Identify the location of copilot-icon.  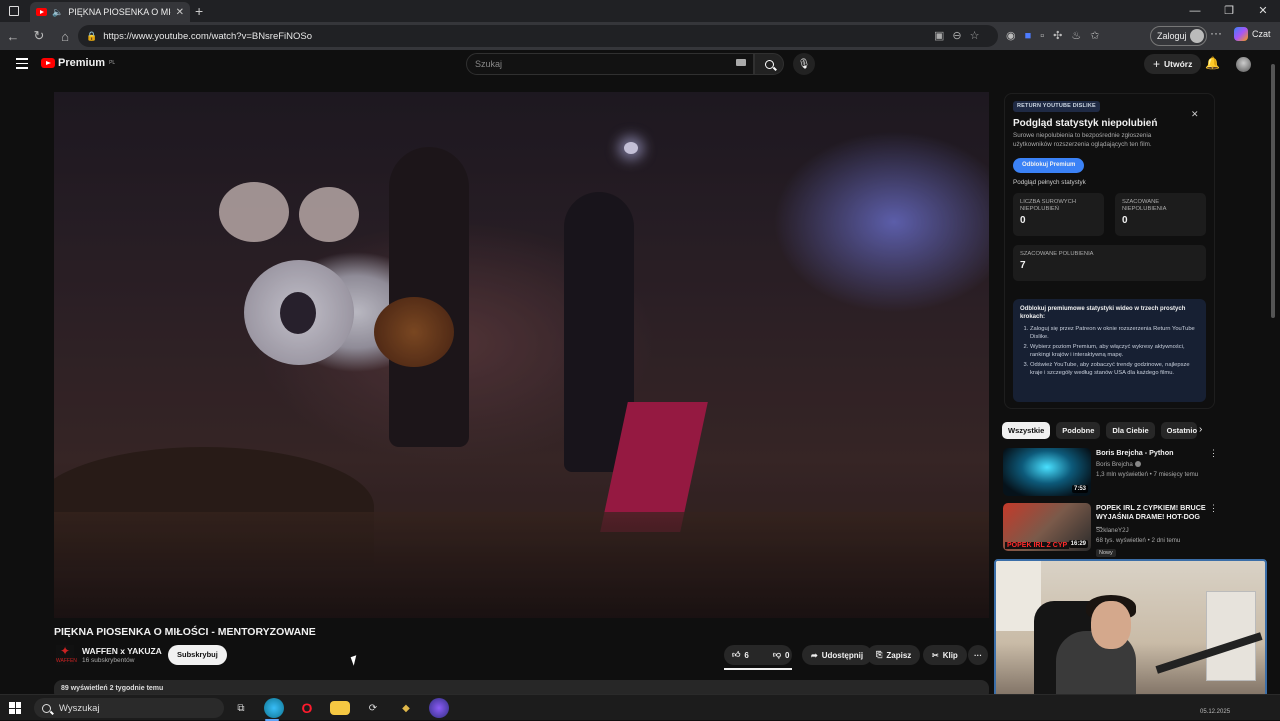
(1241, 34).